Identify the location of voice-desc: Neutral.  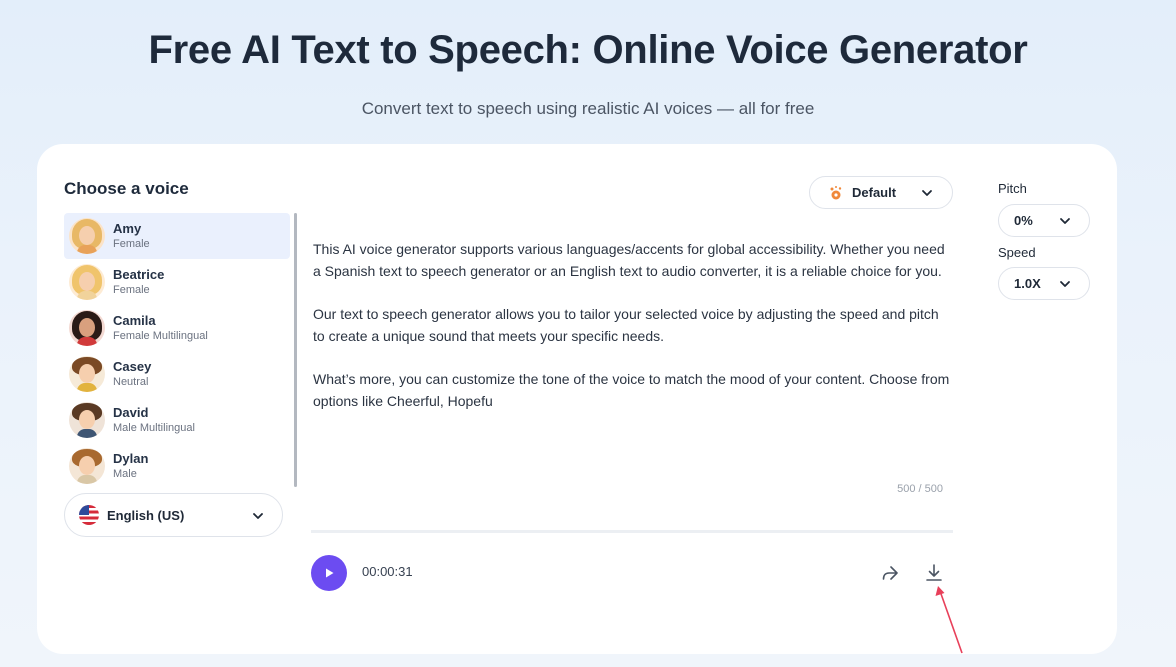
(131, 382).